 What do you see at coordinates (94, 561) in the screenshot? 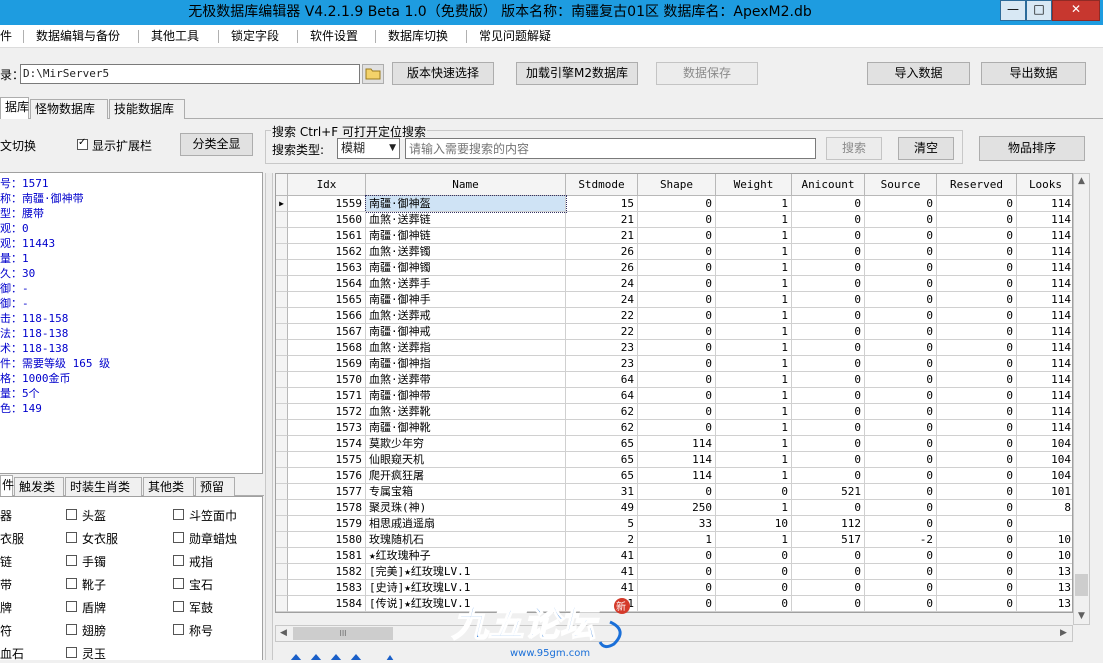
I see `filter-label: 手镯` at bounding box center [94, 561].